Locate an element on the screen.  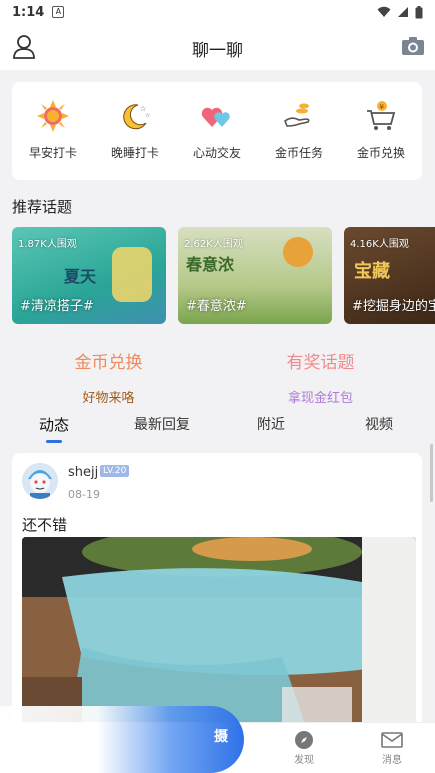
topic-views: 1.87K人围观 is located at coordinates (47, 244).